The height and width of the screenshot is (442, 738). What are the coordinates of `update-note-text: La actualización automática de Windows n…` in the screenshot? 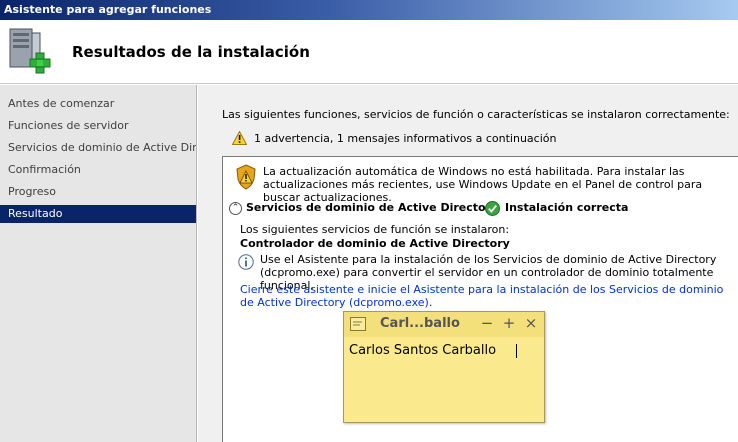 It's located at (483, 184).